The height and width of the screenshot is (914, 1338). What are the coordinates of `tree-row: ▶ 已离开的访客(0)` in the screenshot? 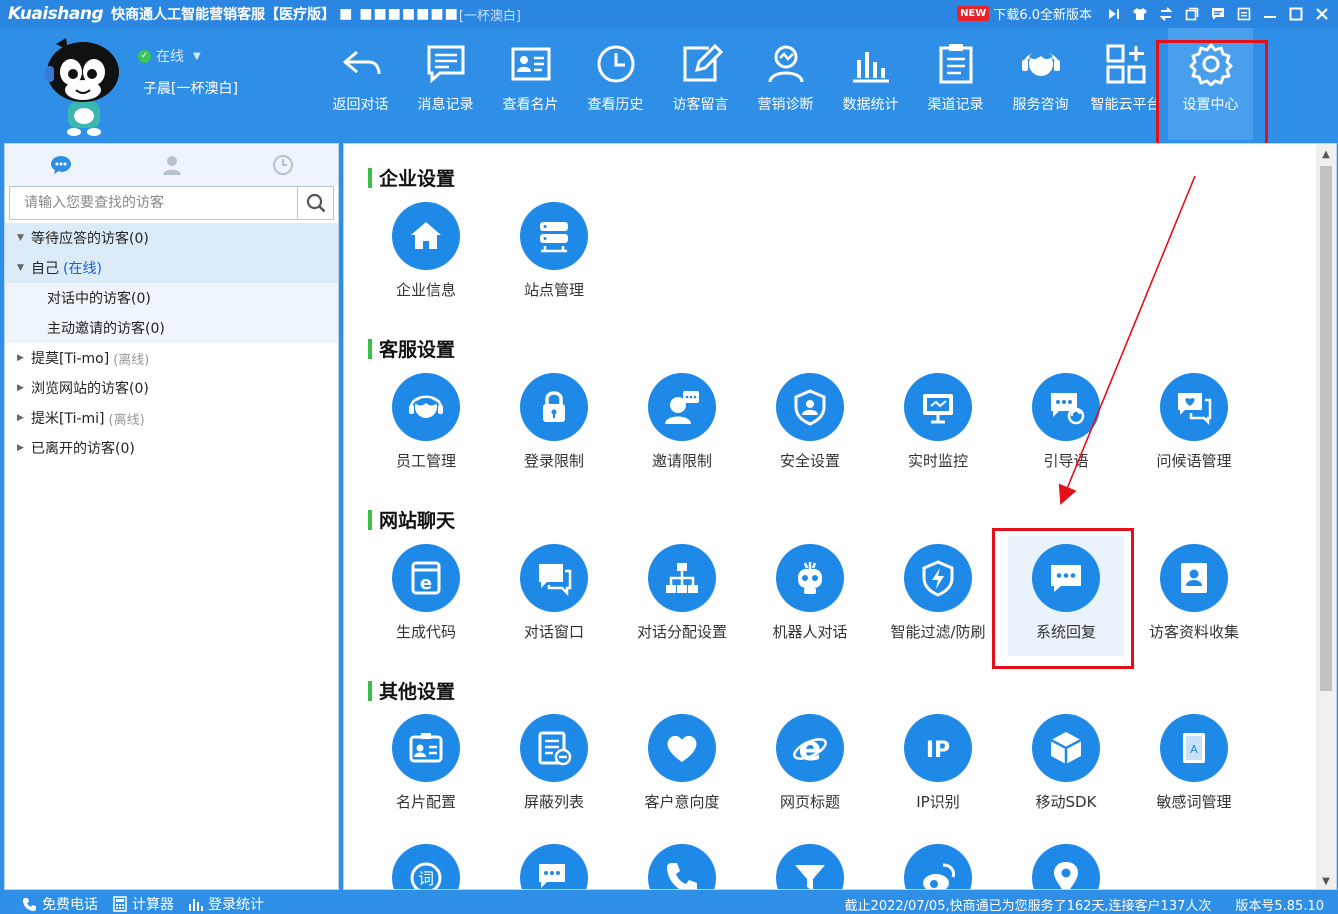 It's located at (171, 448).